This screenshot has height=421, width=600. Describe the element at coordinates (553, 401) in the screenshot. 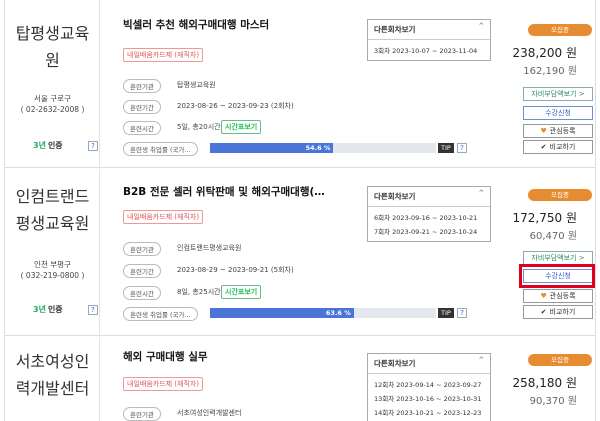

I see `self-pay-amount: 90,370 원` at that location.